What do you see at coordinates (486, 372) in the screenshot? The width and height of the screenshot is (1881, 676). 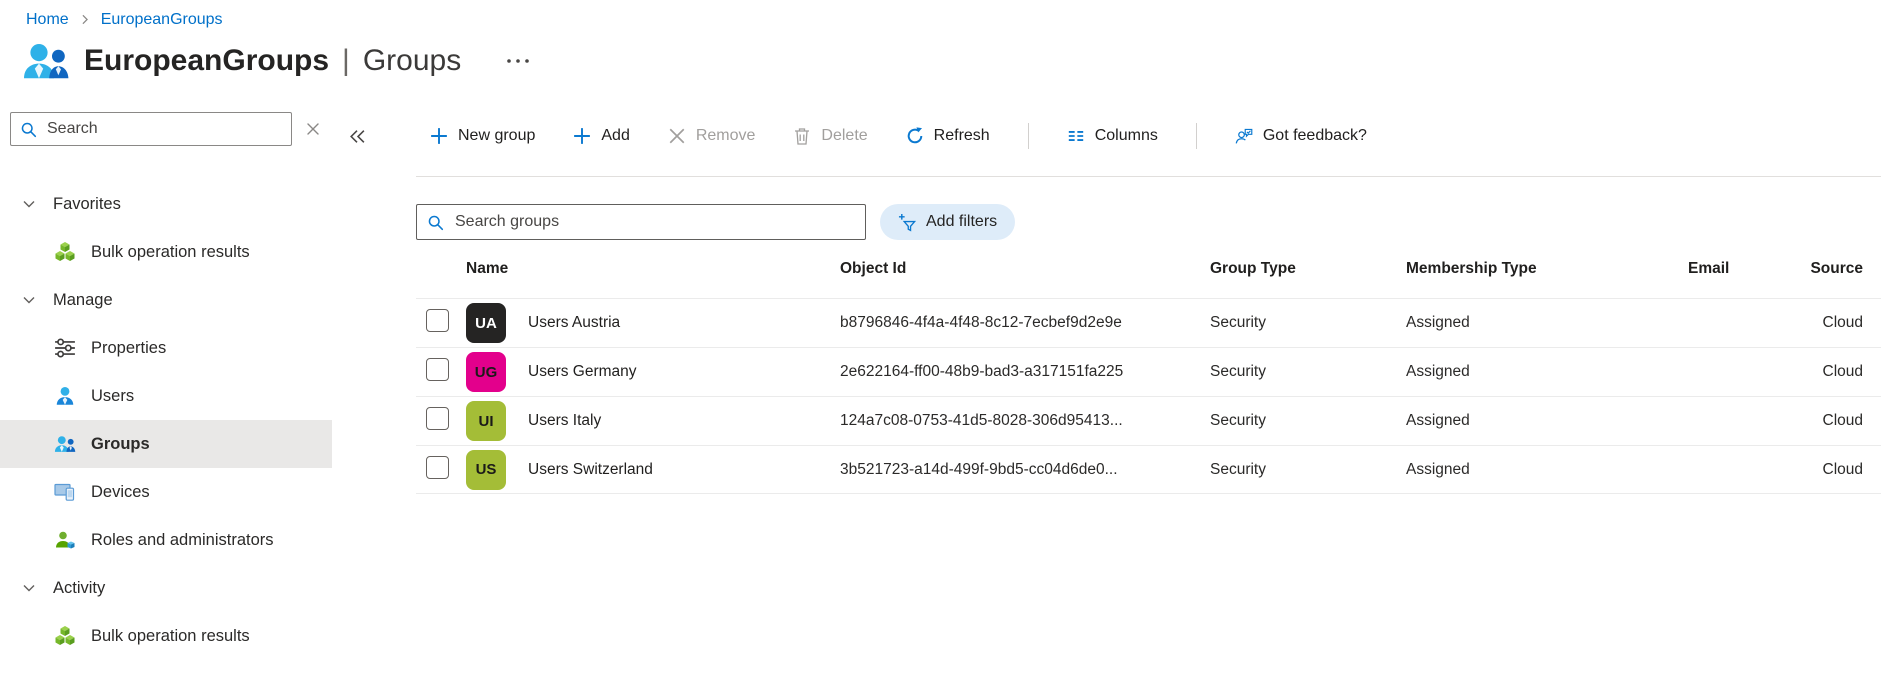 I see `group-avatar: UG` at bounding box center [486, 372].